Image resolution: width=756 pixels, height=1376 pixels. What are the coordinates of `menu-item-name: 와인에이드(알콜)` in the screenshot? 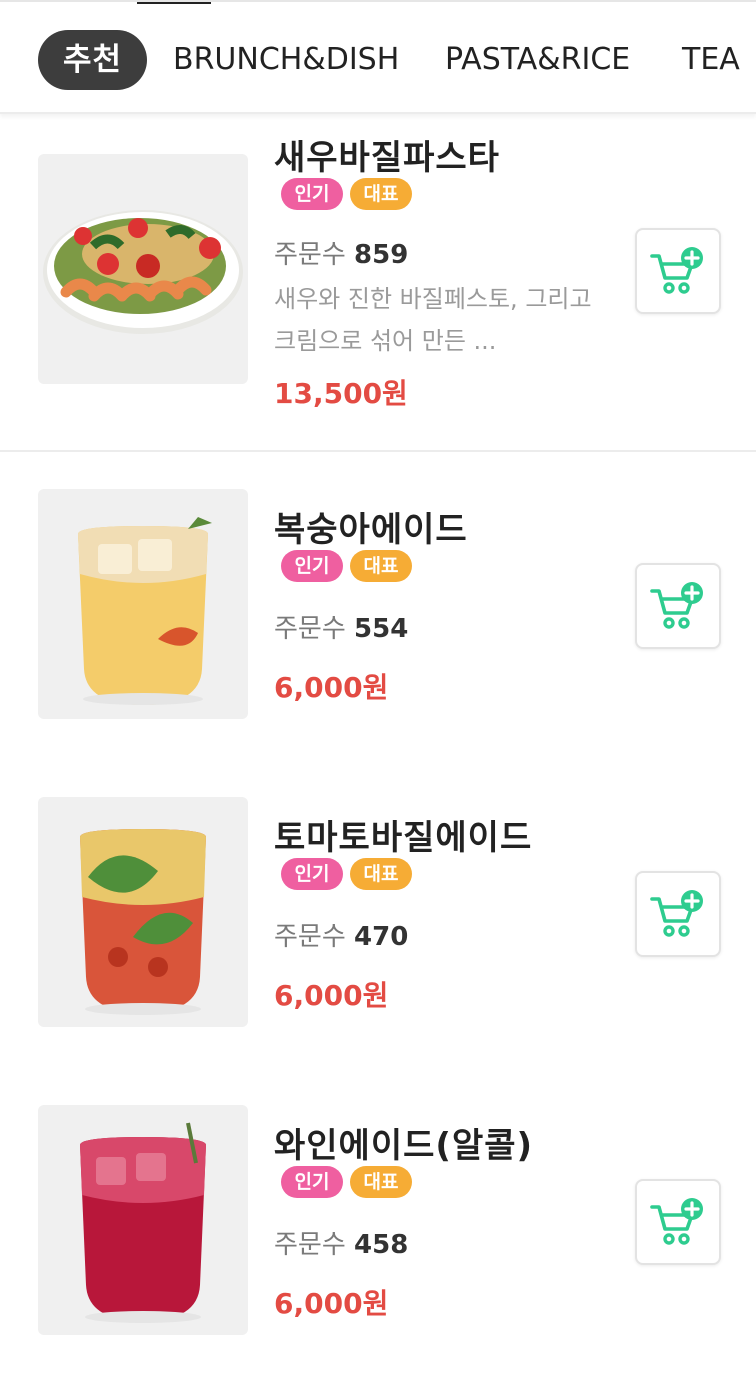 It's located at (404, 1146).